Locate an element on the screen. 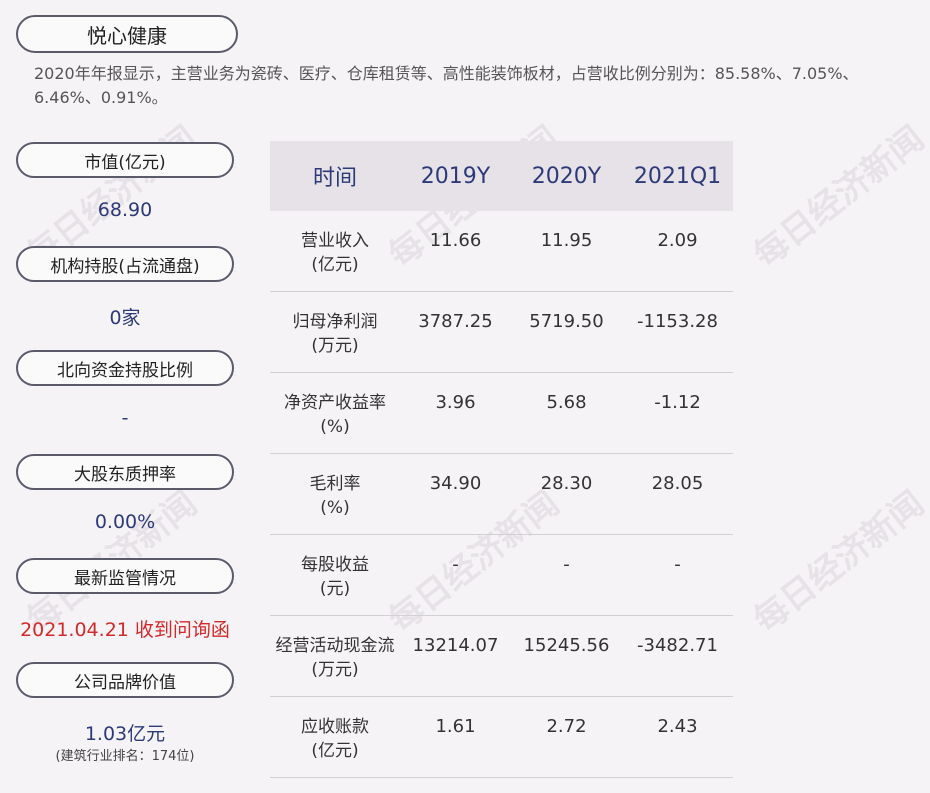  cell-value: 5719.50 is located at coordinates (566, 332).